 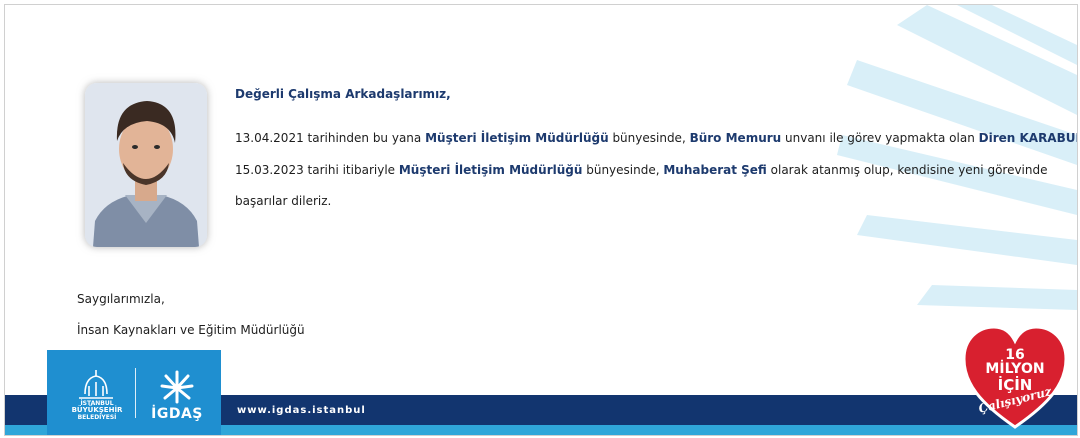 What do you see at coordinates (191, 330) in the screenshot?
I see `department-signature: İnsan Kaynakları ve Eğitim Müdürlüğü` at bounding box center [191, 330].